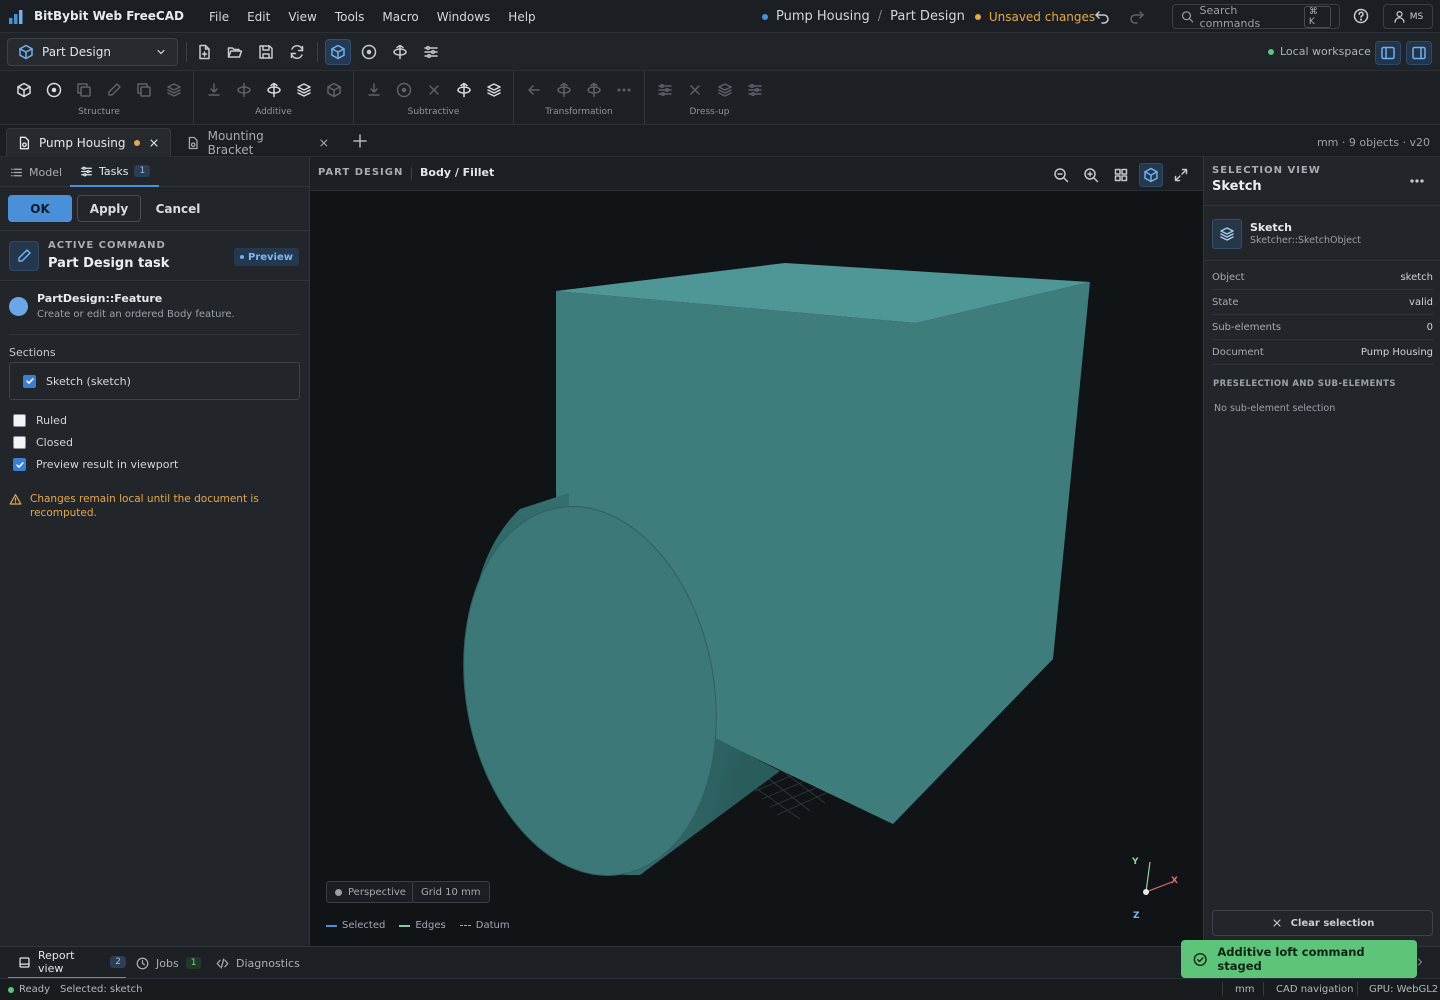 The height and width of the screenshot is (1000, 1440). Describe the element at coordinates (1361, 16) in the screenshot. I see `help-icon` at that location.